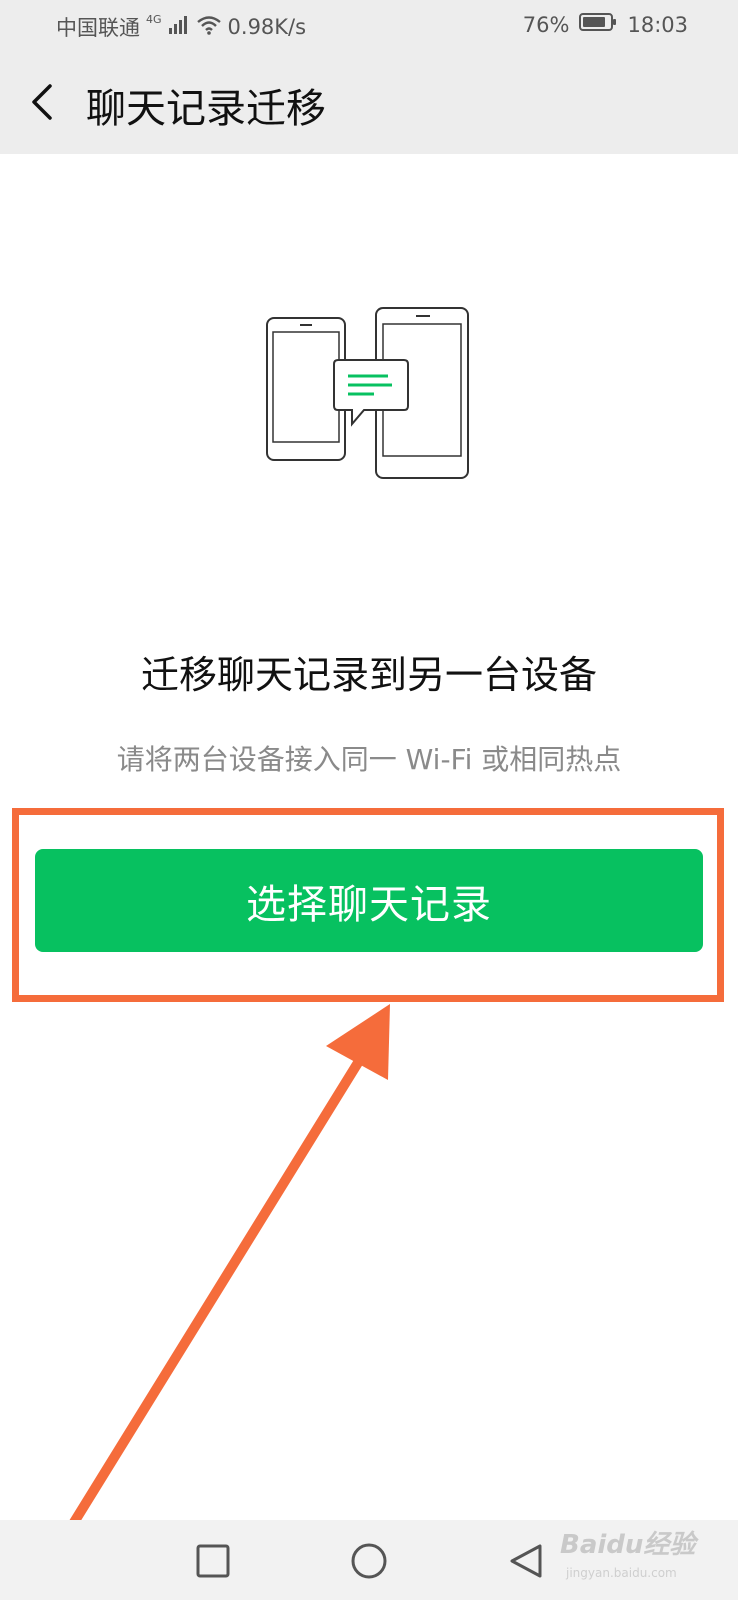 This screenshot has width=738, height=1600. I want to click on back-nav-button, so click(527, 1561).